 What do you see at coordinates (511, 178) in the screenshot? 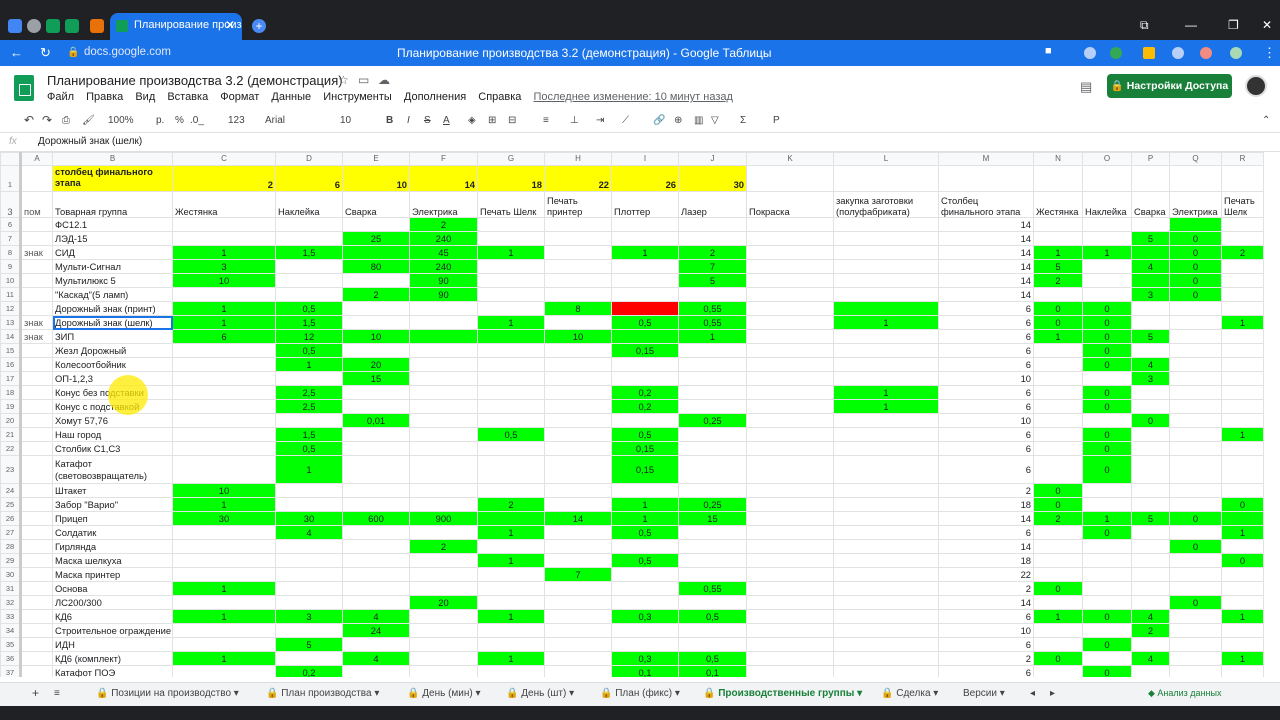
I see `cell: 18` at bounding box center [511, 178].